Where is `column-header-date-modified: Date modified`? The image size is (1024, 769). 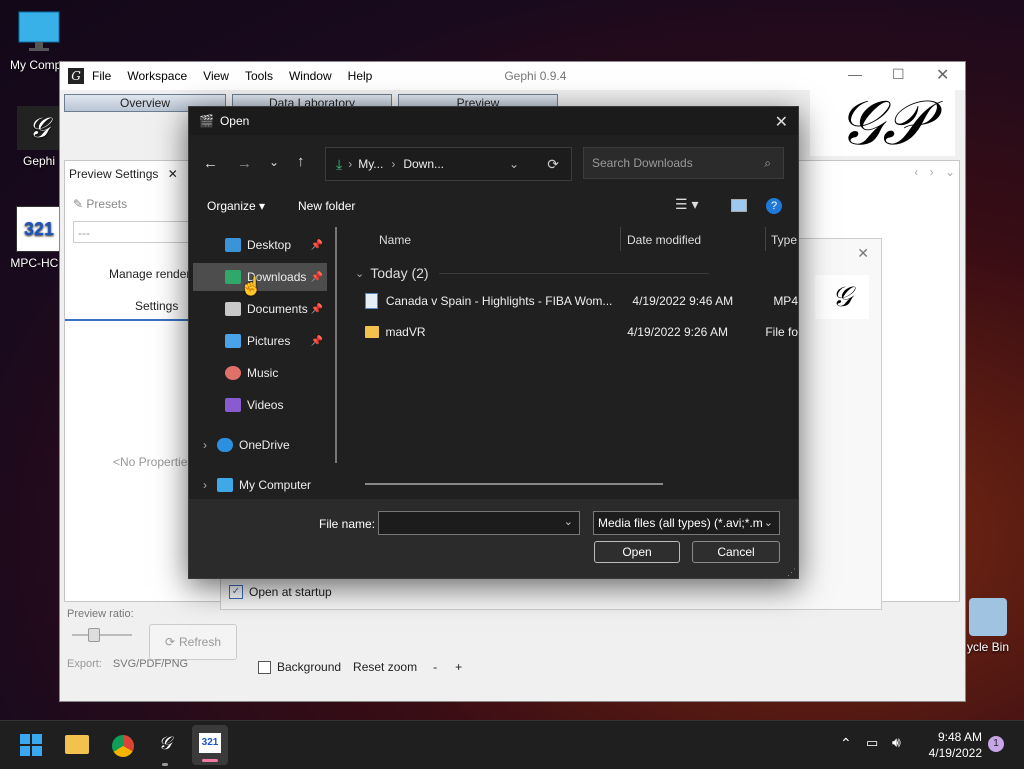 column-header-date-modified: Date modified is located at coordinates (664, 240).